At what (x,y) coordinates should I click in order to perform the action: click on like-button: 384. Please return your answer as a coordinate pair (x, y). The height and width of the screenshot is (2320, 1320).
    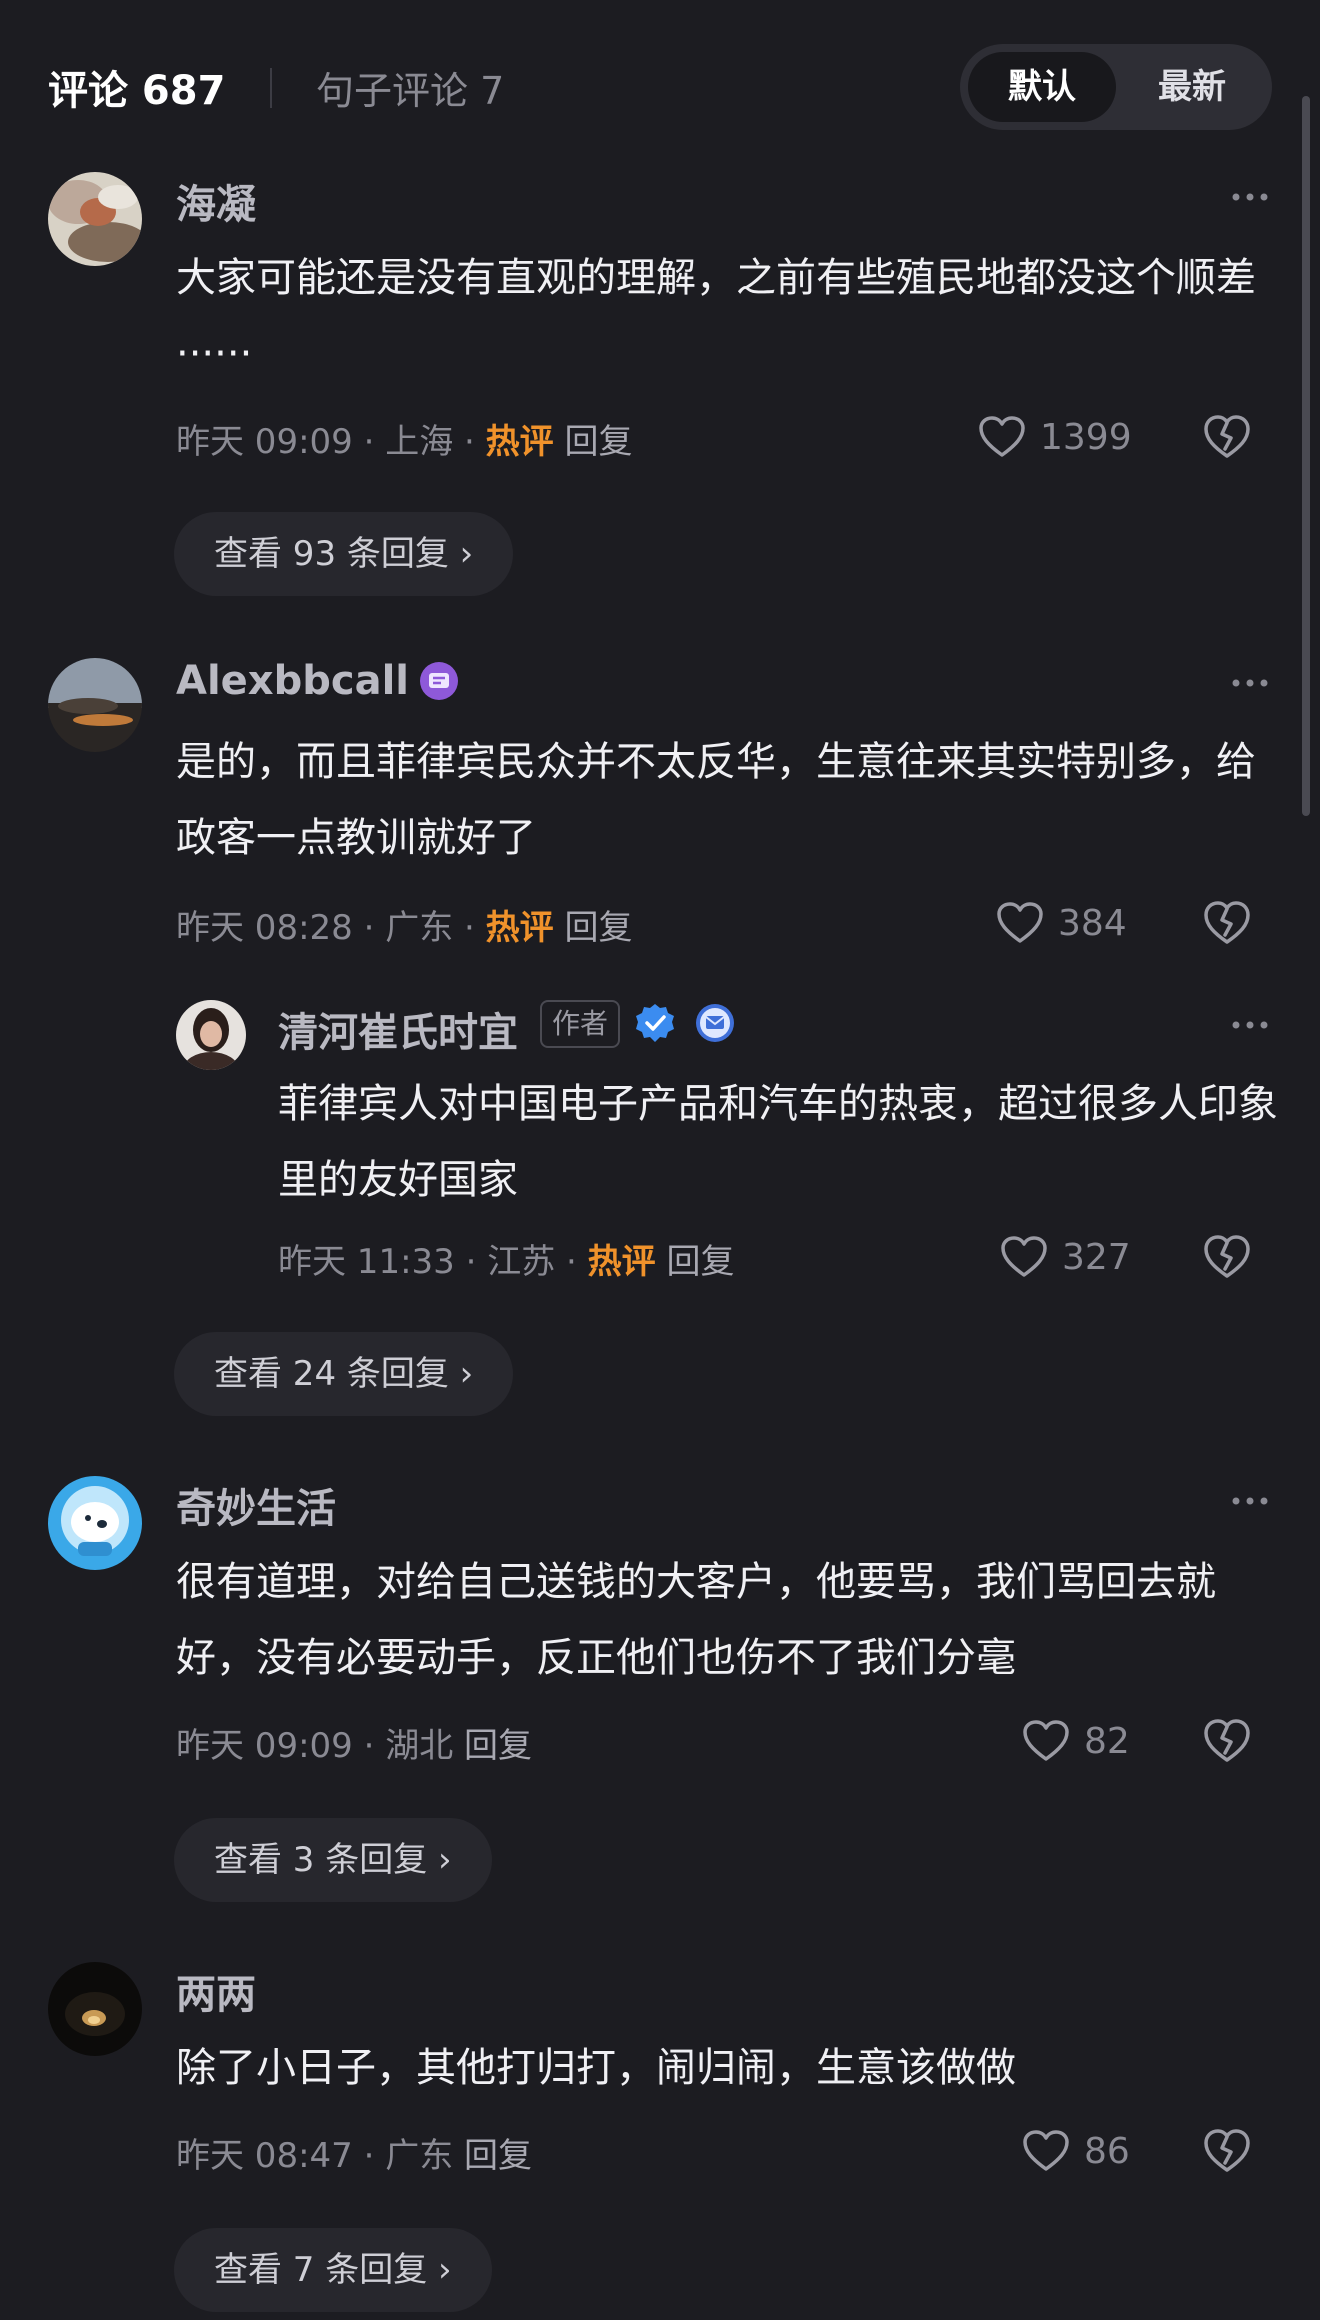
    Looking at the image, I should click on (1061, 923).